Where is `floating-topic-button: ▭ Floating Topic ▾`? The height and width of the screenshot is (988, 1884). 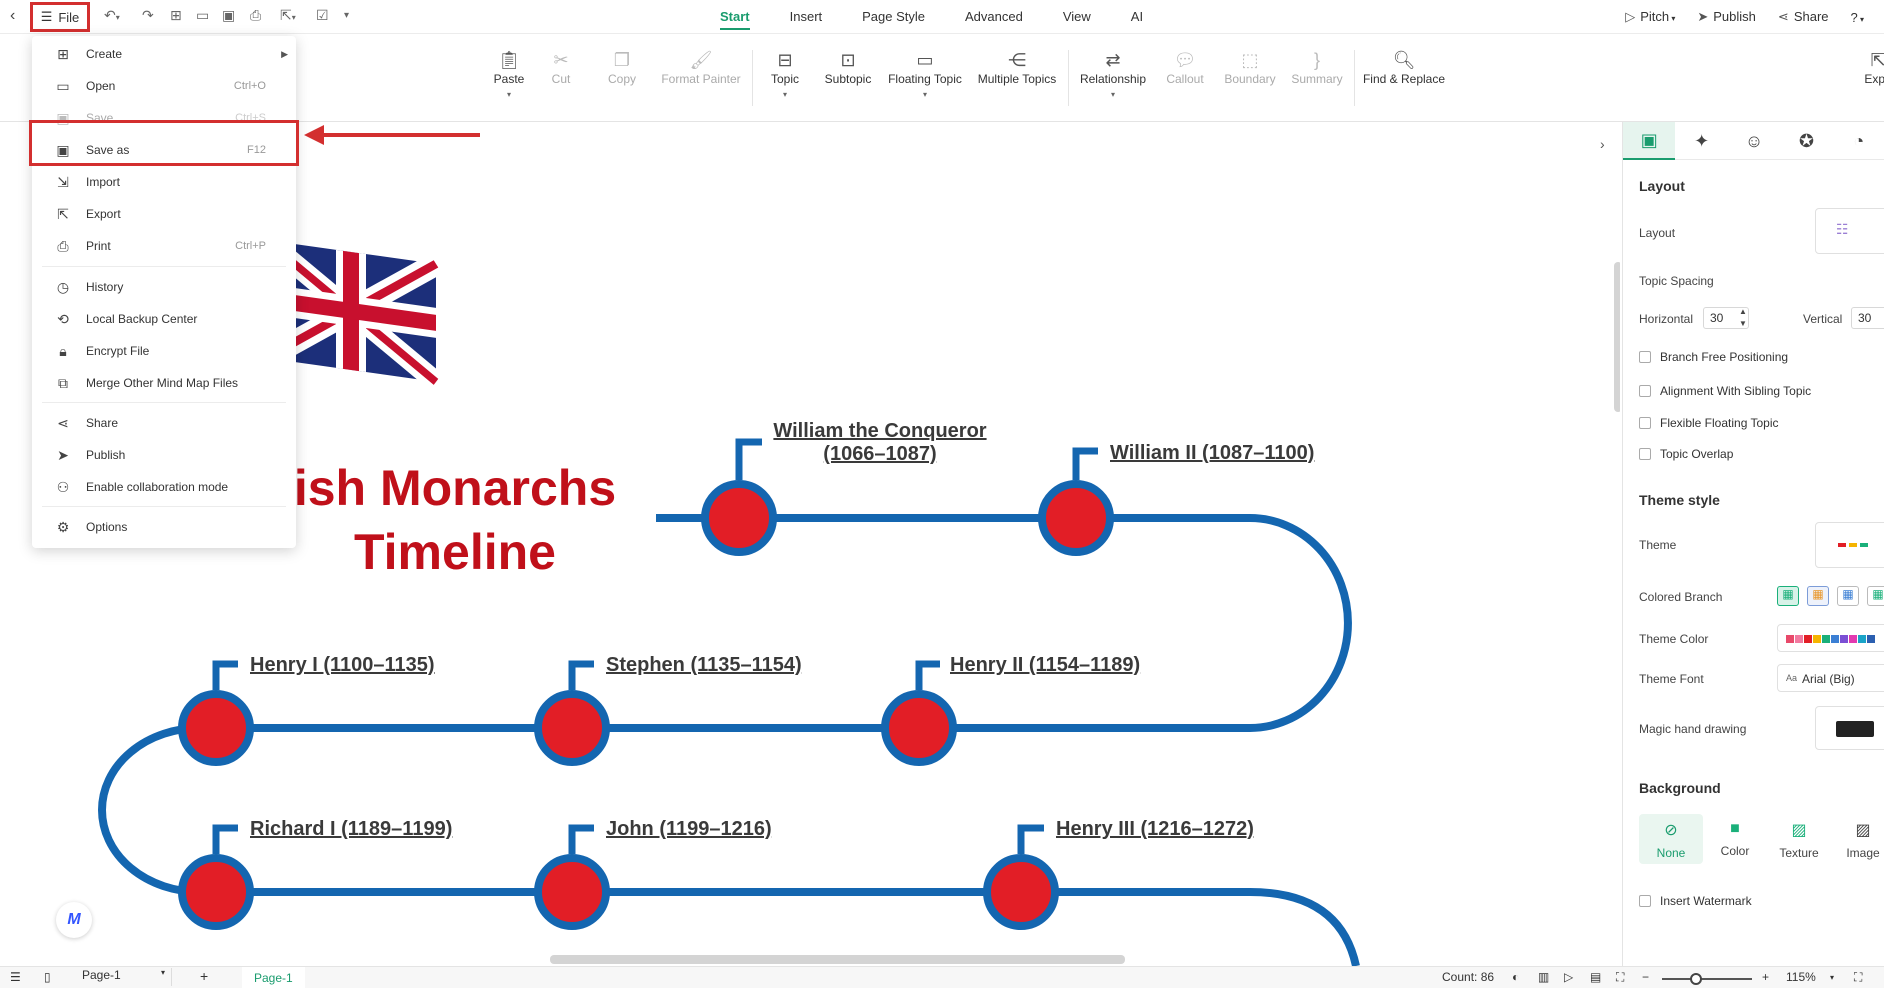 floating-topic-button: ▭ Floating Topic ▾ is located at coordinates (925, 74).